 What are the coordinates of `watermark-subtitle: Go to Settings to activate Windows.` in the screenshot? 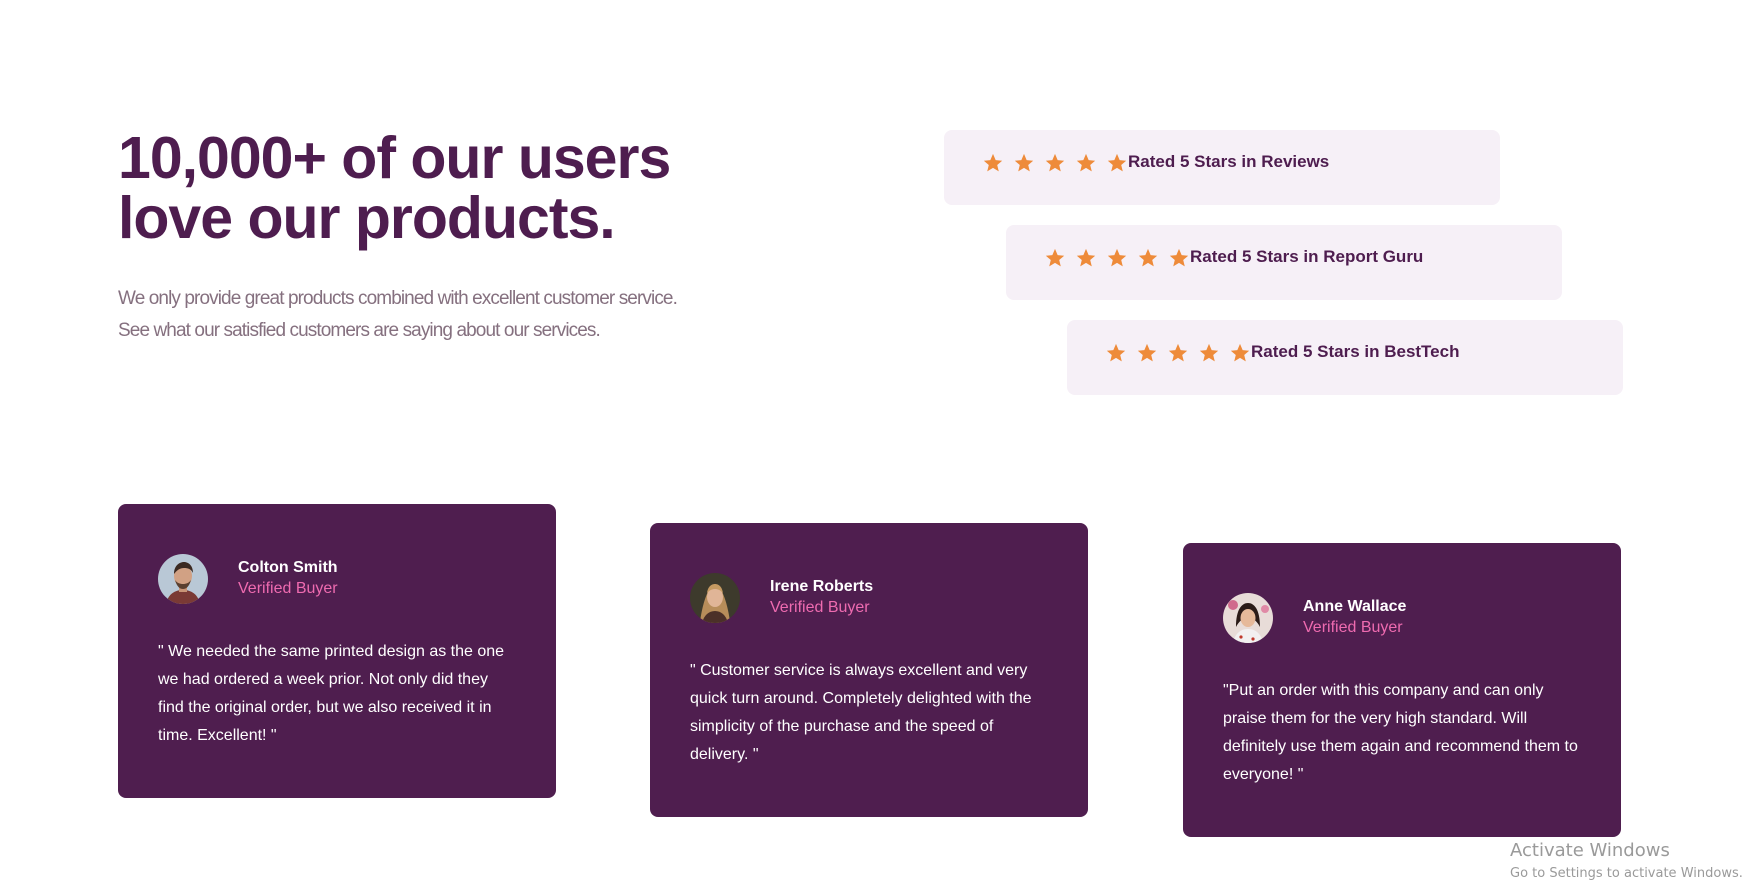 It's located at (1626, 873).